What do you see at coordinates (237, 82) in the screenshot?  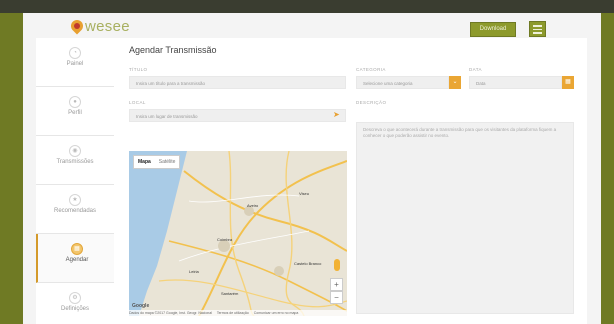 I see `titulo-input: Insira um título para a transmissão` at bounding box center [237, 82].